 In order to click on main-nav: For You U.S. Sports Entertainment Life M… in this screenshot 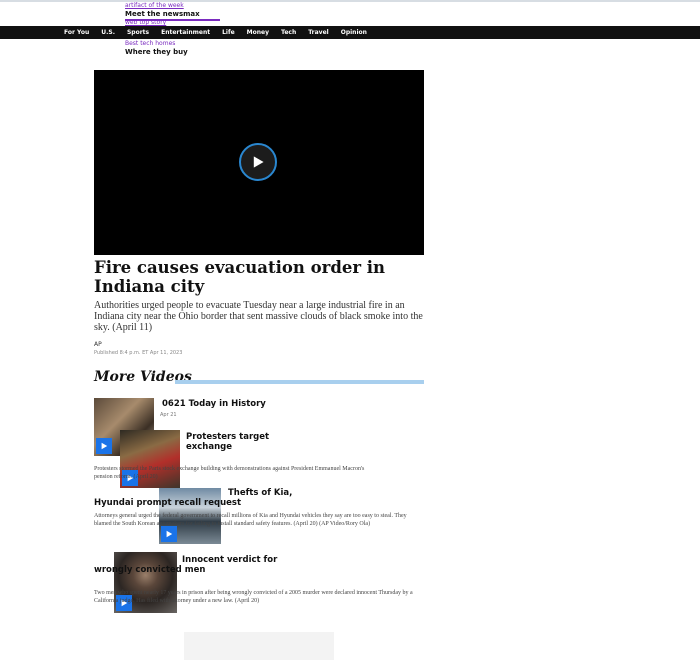, I will do `click(350, 32)`.